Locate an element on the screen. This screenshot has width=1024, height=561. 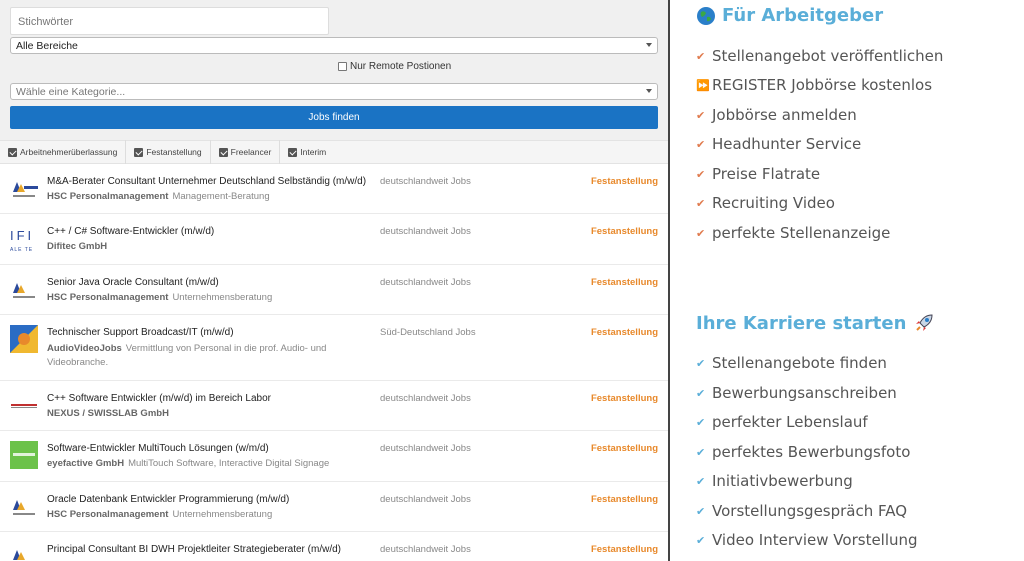
employer-item-stellenanzeige: ✔ perfekte Stellenanzeige is located at coordinates (793, 233).